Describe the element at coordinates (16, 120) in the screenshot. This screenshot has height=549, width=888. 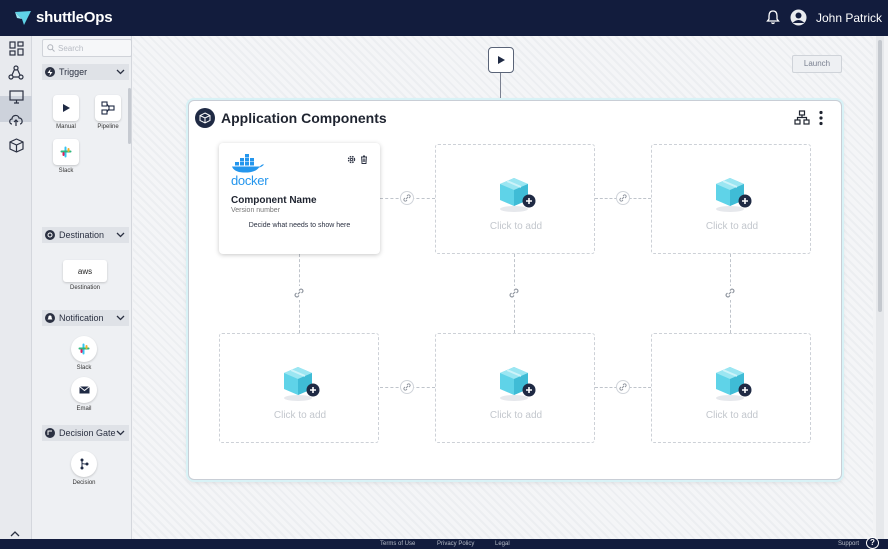
I see `cloud-upload-icon` at that location.